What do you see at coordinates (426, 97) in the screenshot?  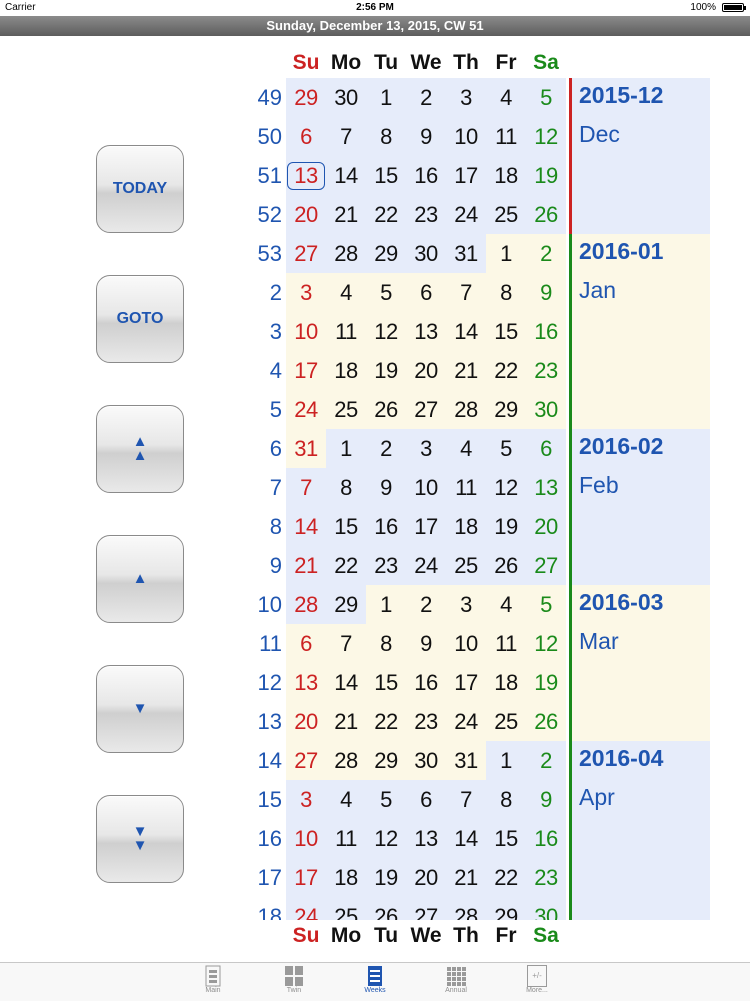 I see `day-cell: 2` at bounding box center [426, 97].